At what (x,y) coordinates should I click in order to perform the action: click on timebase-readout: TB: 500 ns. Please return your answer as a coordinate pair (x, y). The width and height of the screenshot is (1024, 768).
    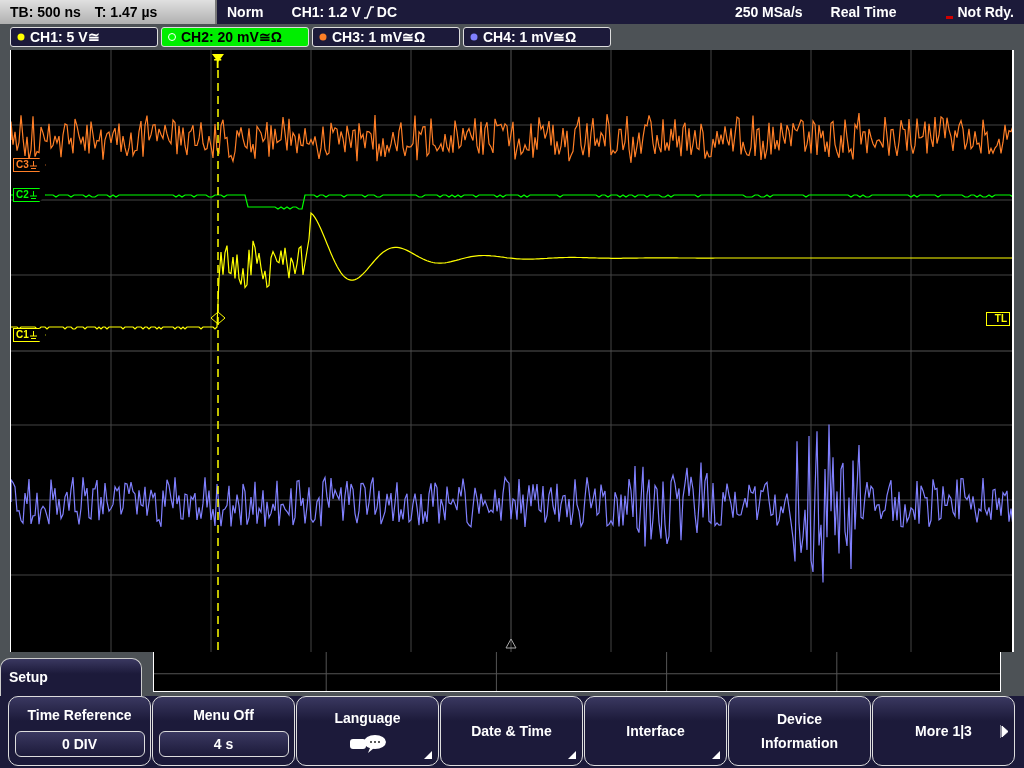
    Looking at the image, I should click on (45, 12).